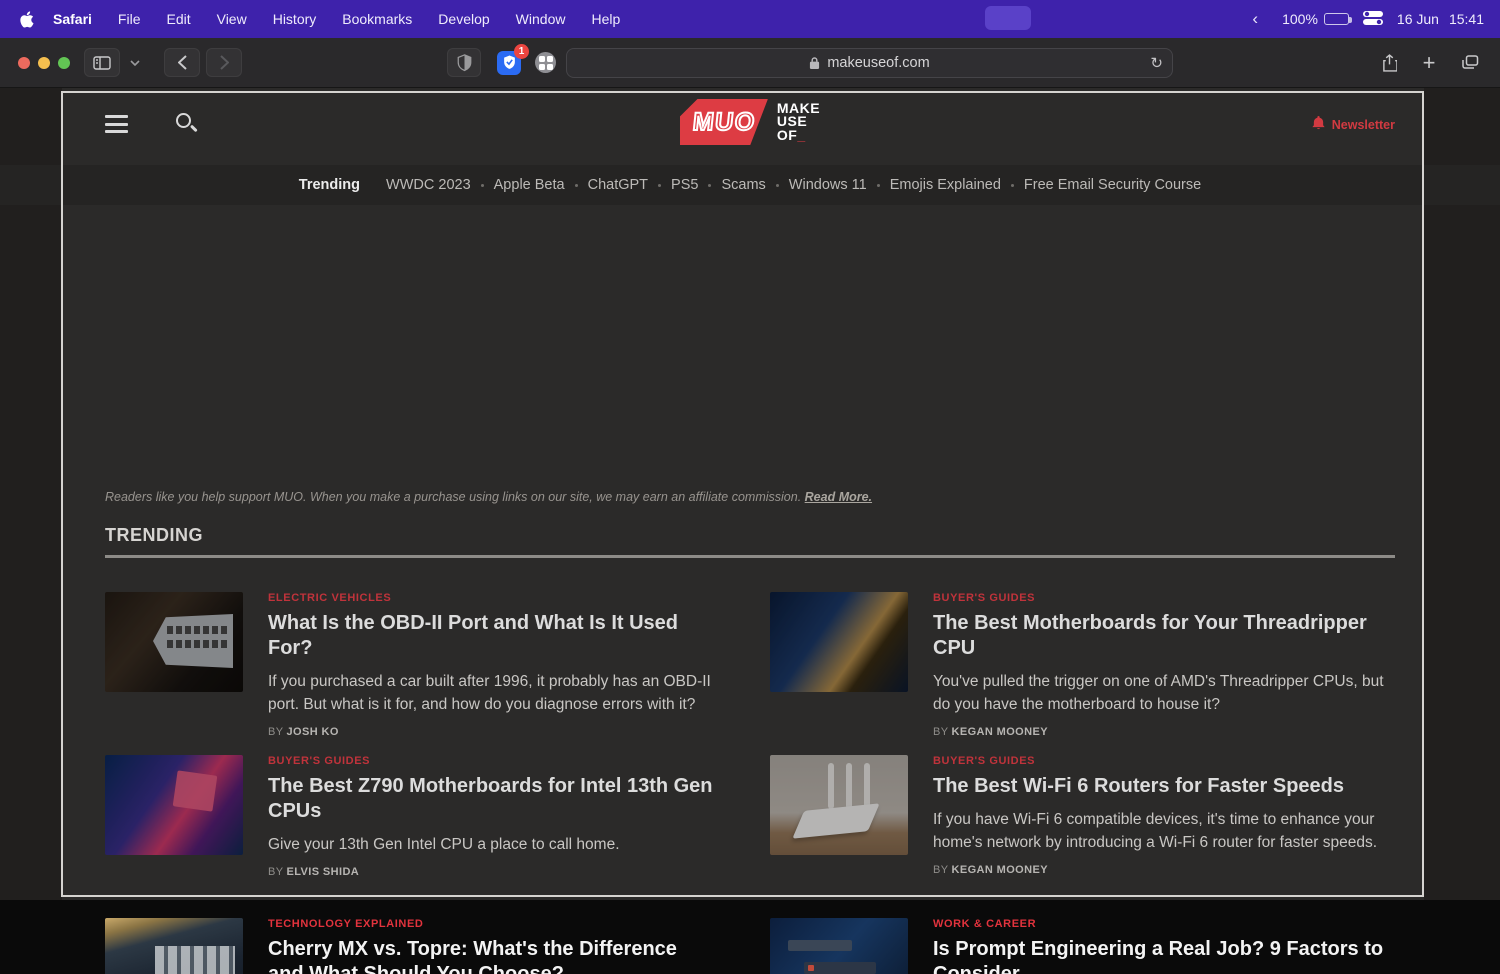 Image resolution: width=1500 pixels, height=974 pixels. Describe the element at coordinates (464, 62) in the screenshot. I see `privacy-shield-extension-icon` at that location.